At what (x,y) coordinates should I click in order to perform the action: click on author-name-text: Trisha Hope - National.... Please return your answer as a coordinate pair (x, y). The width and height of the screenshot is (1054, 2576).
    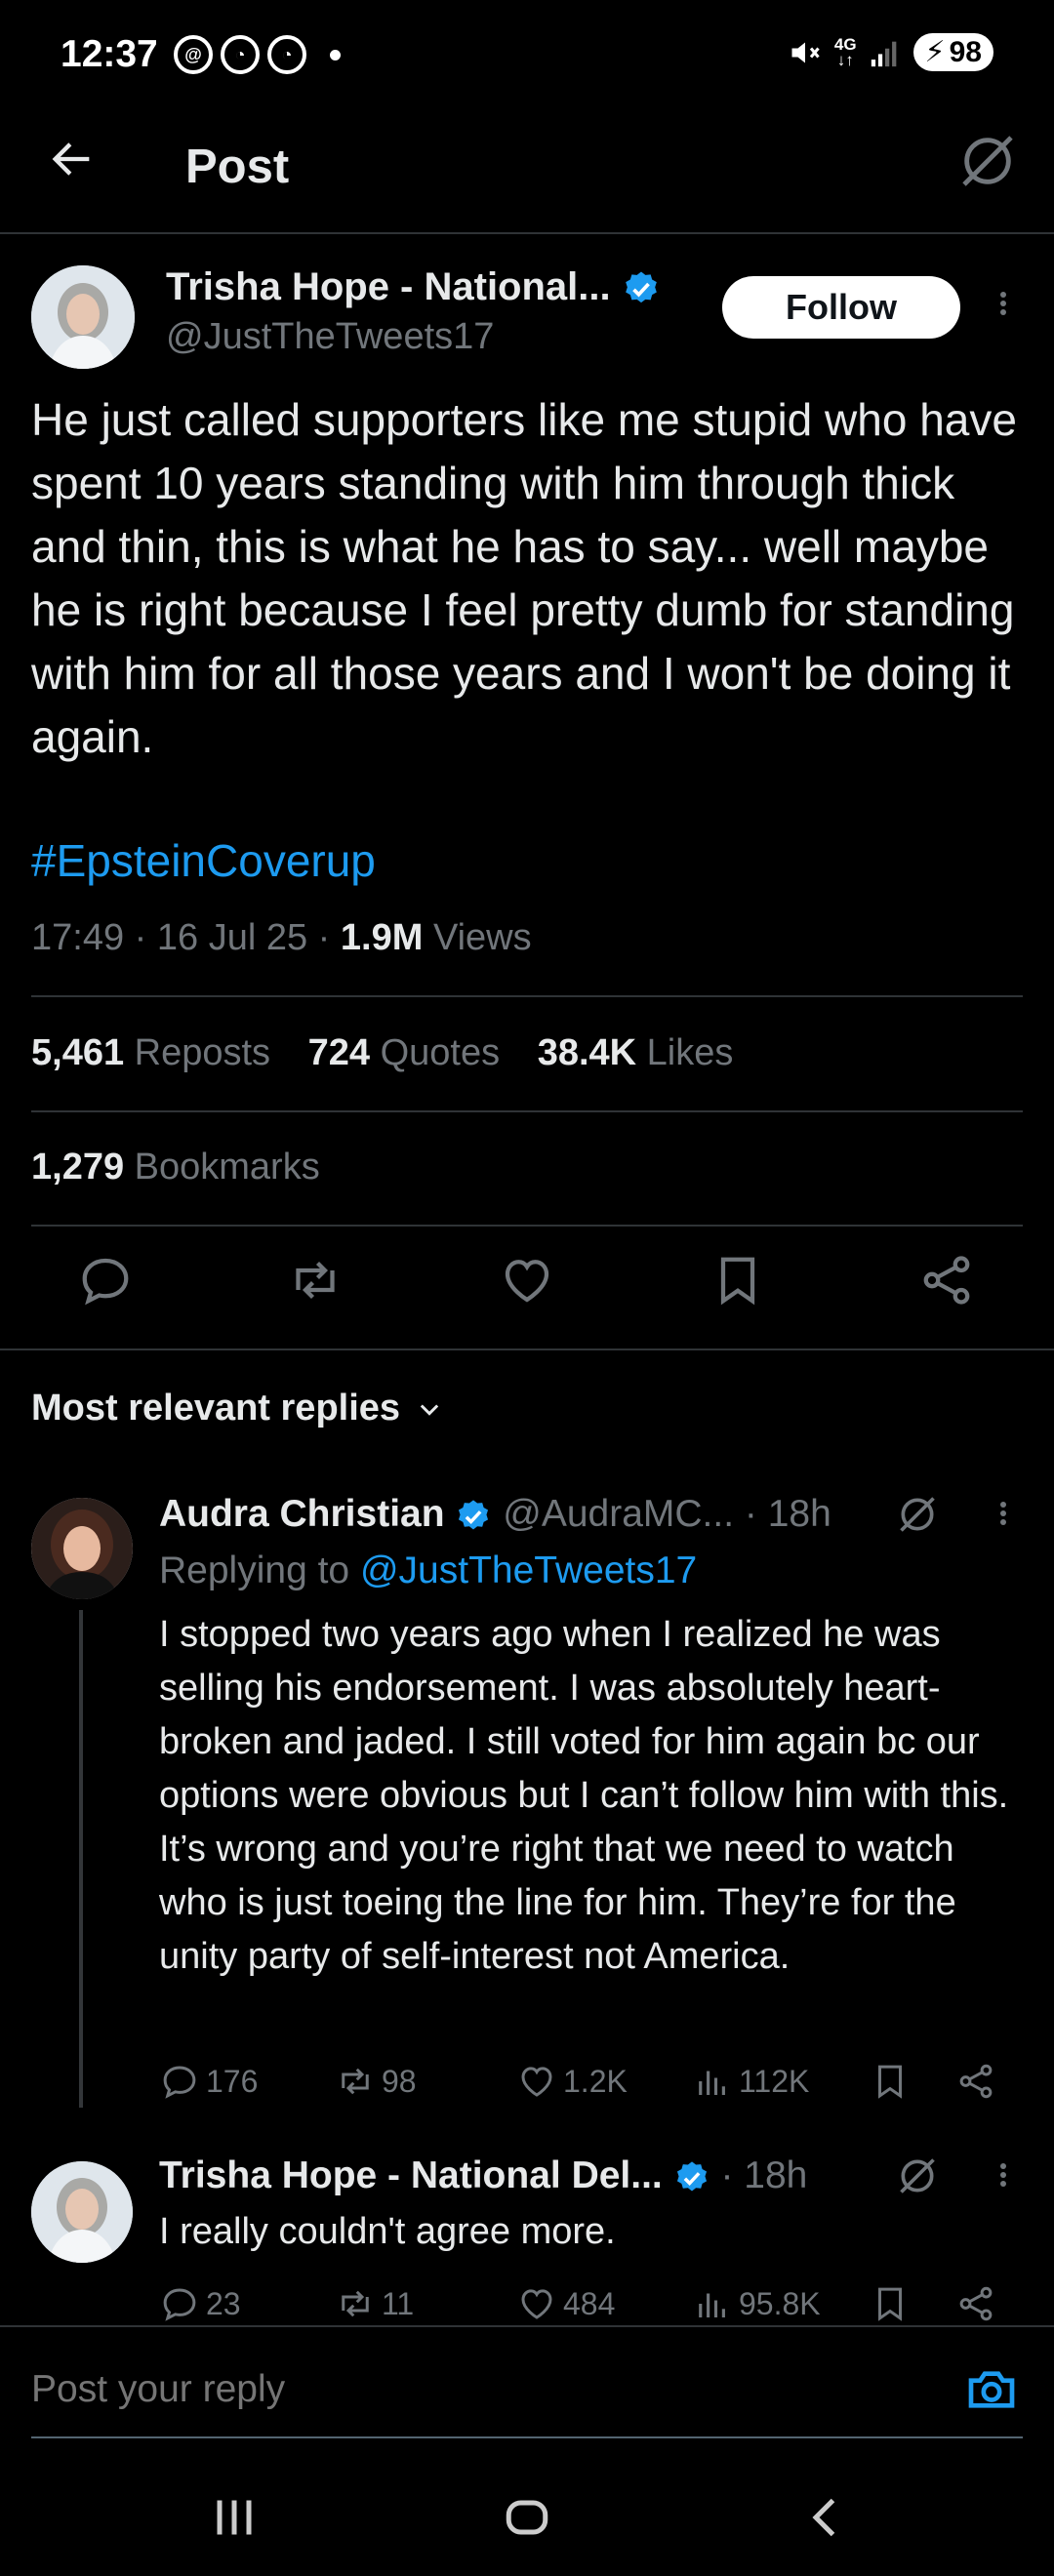
    Looking at the image, I should click on (388, 286).